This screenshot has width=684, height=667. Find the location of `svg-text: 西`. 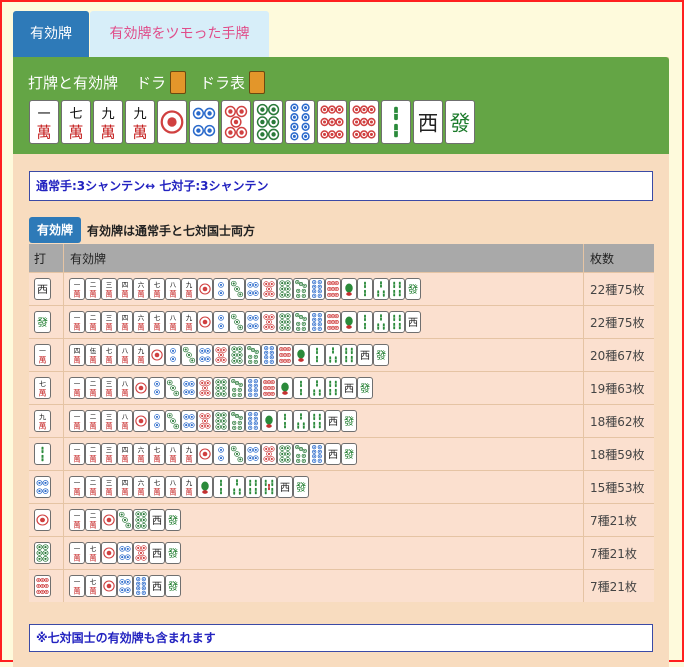

svg-text: 西 is located at coordinates (42, 290).